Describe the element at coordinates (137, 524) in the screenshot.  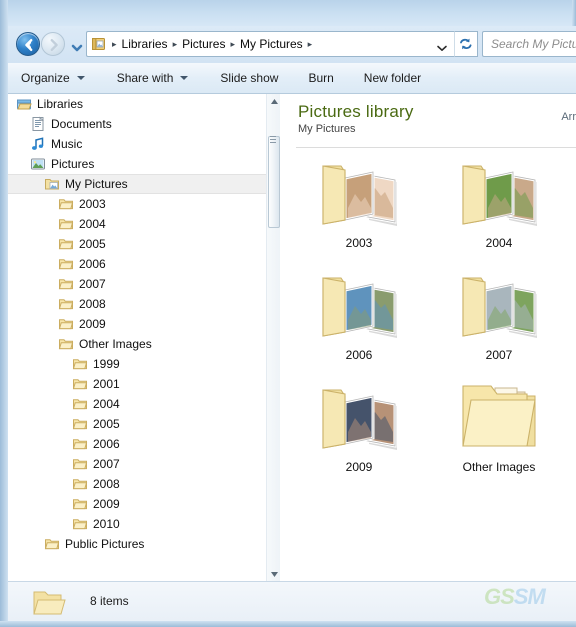
I see `tree-item-2010: 2010` at that location.